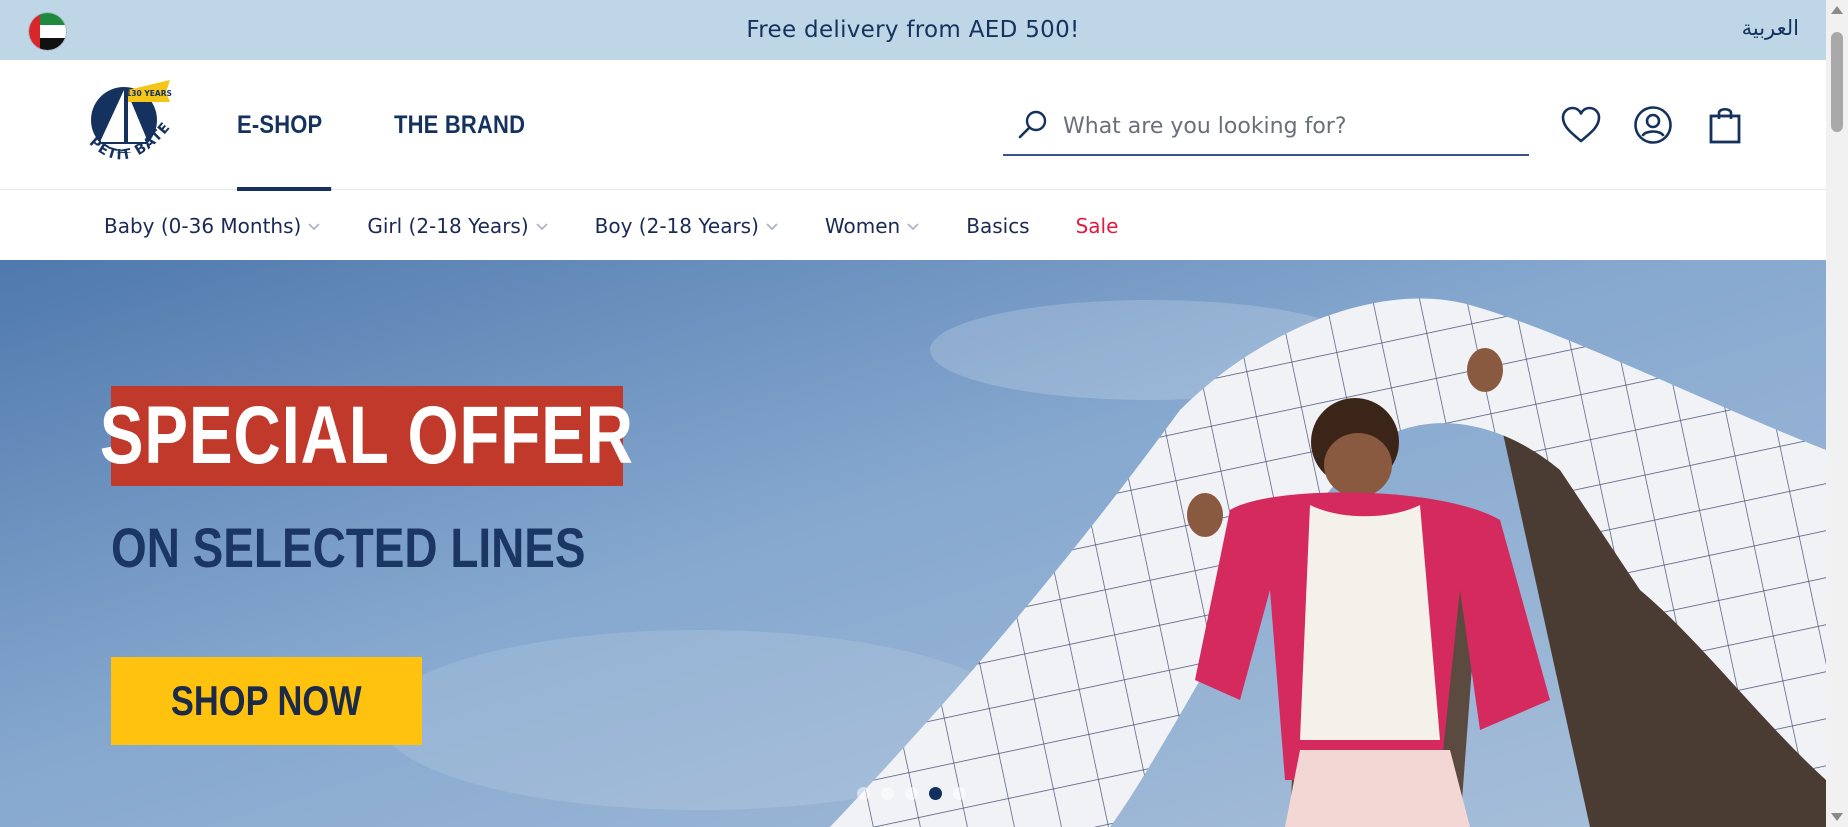  Describe the element at coordinates (1837, 817) in the screenshot. I see `scroll-down-arrow-icon` at that location.